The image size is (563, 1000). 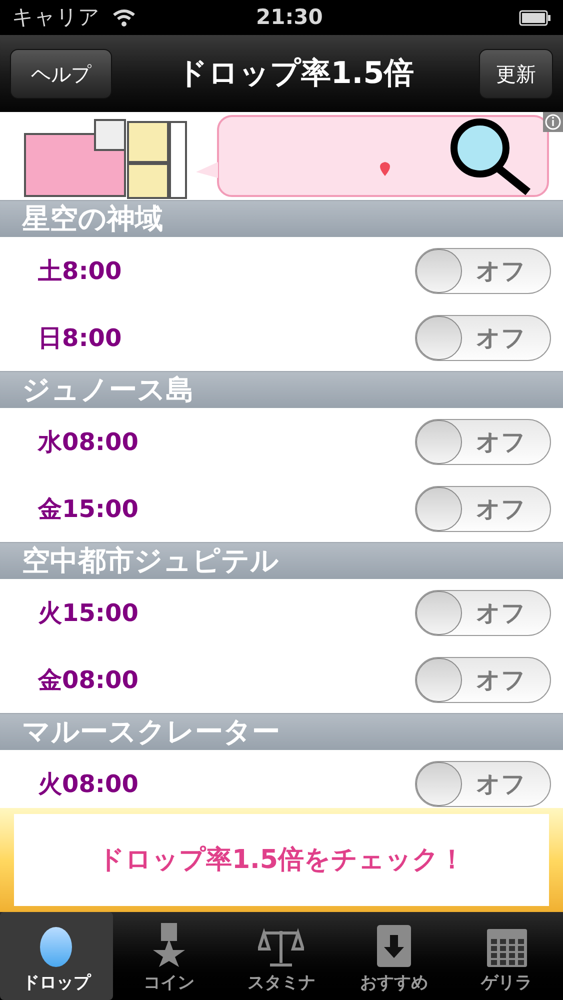 I want to click on info-icon, so click(x=553, y=122).